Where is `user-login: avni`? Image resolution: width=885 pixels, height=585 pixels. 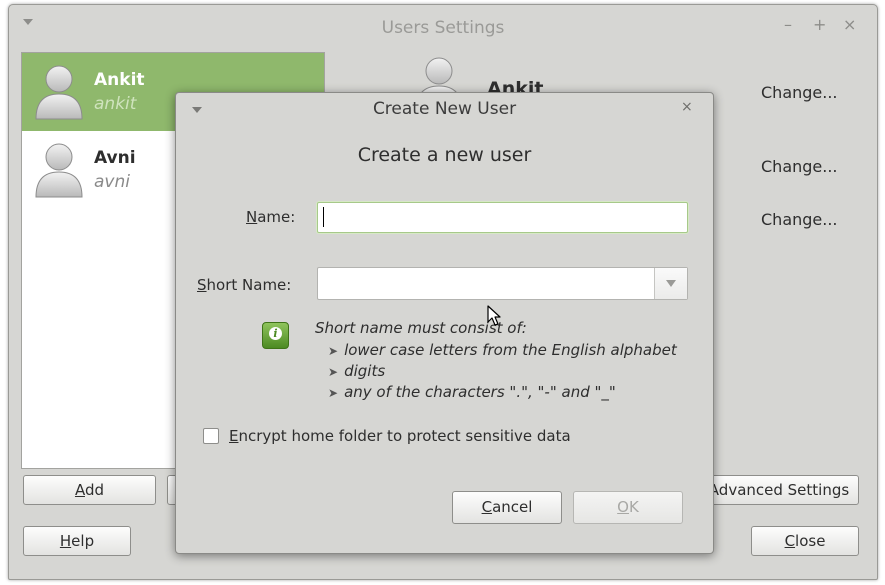
user-login: avni is located at coordinates (112, 182).